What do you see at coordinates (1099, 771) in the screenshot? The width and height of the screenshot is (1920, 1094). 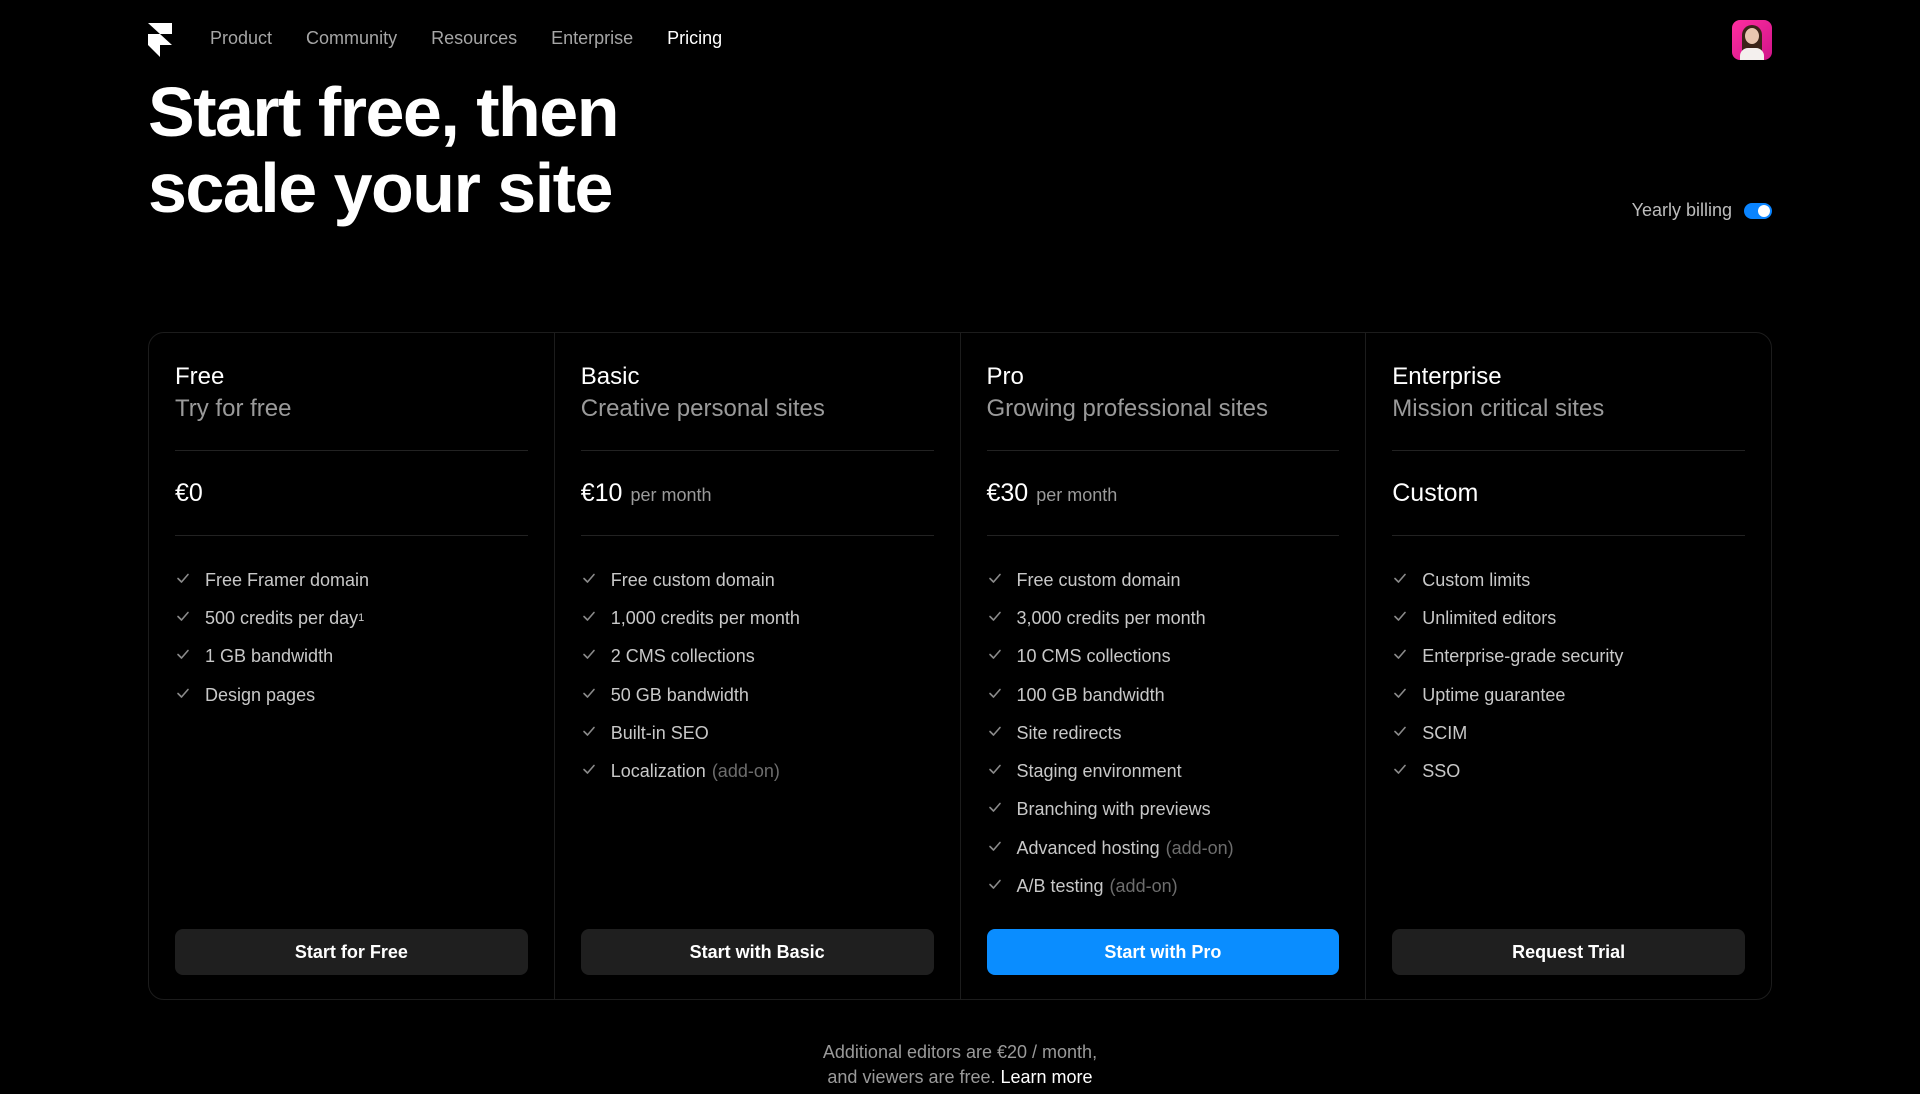 I see `feature-text: Staging environment` at bounding box center [1099, 771].